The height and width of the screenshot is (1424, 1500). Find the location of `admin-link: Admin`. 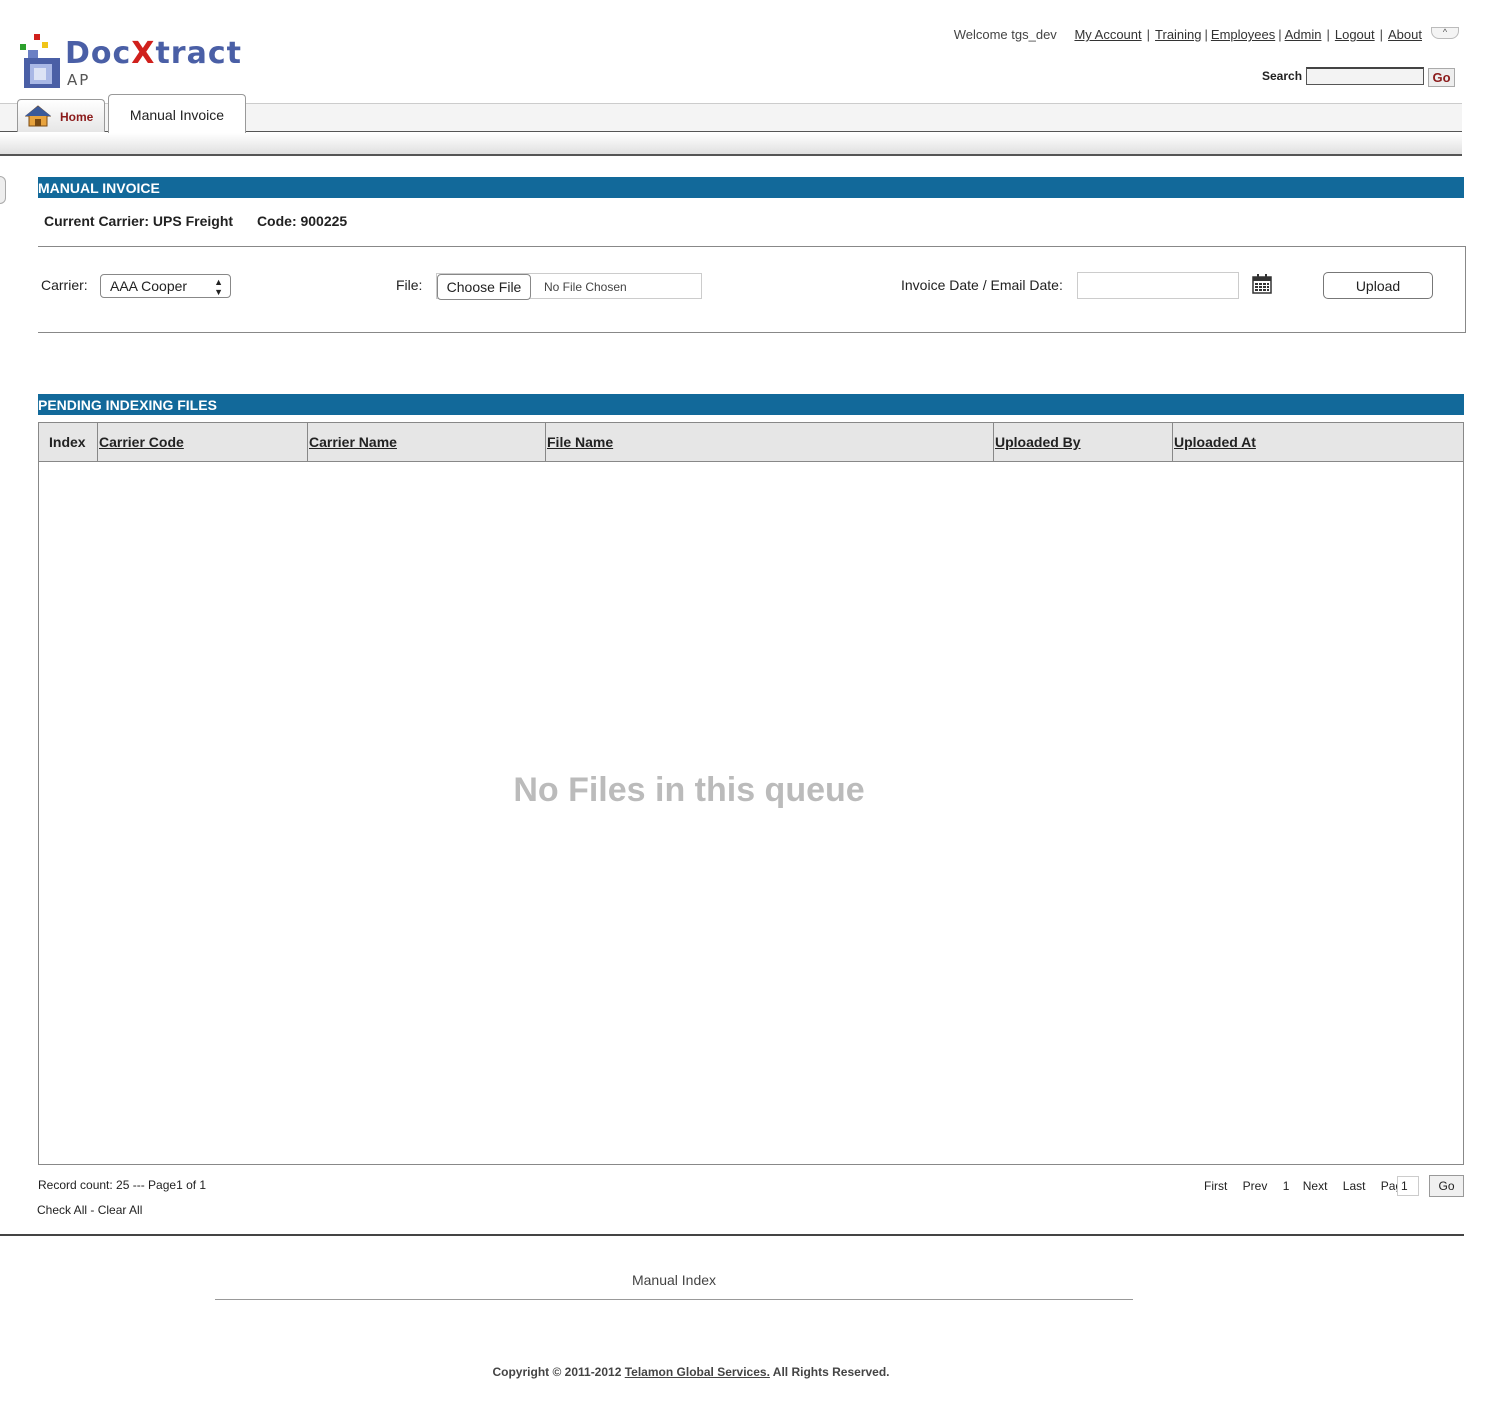

admin-link: Admin is located at coordinates (1303, 34).